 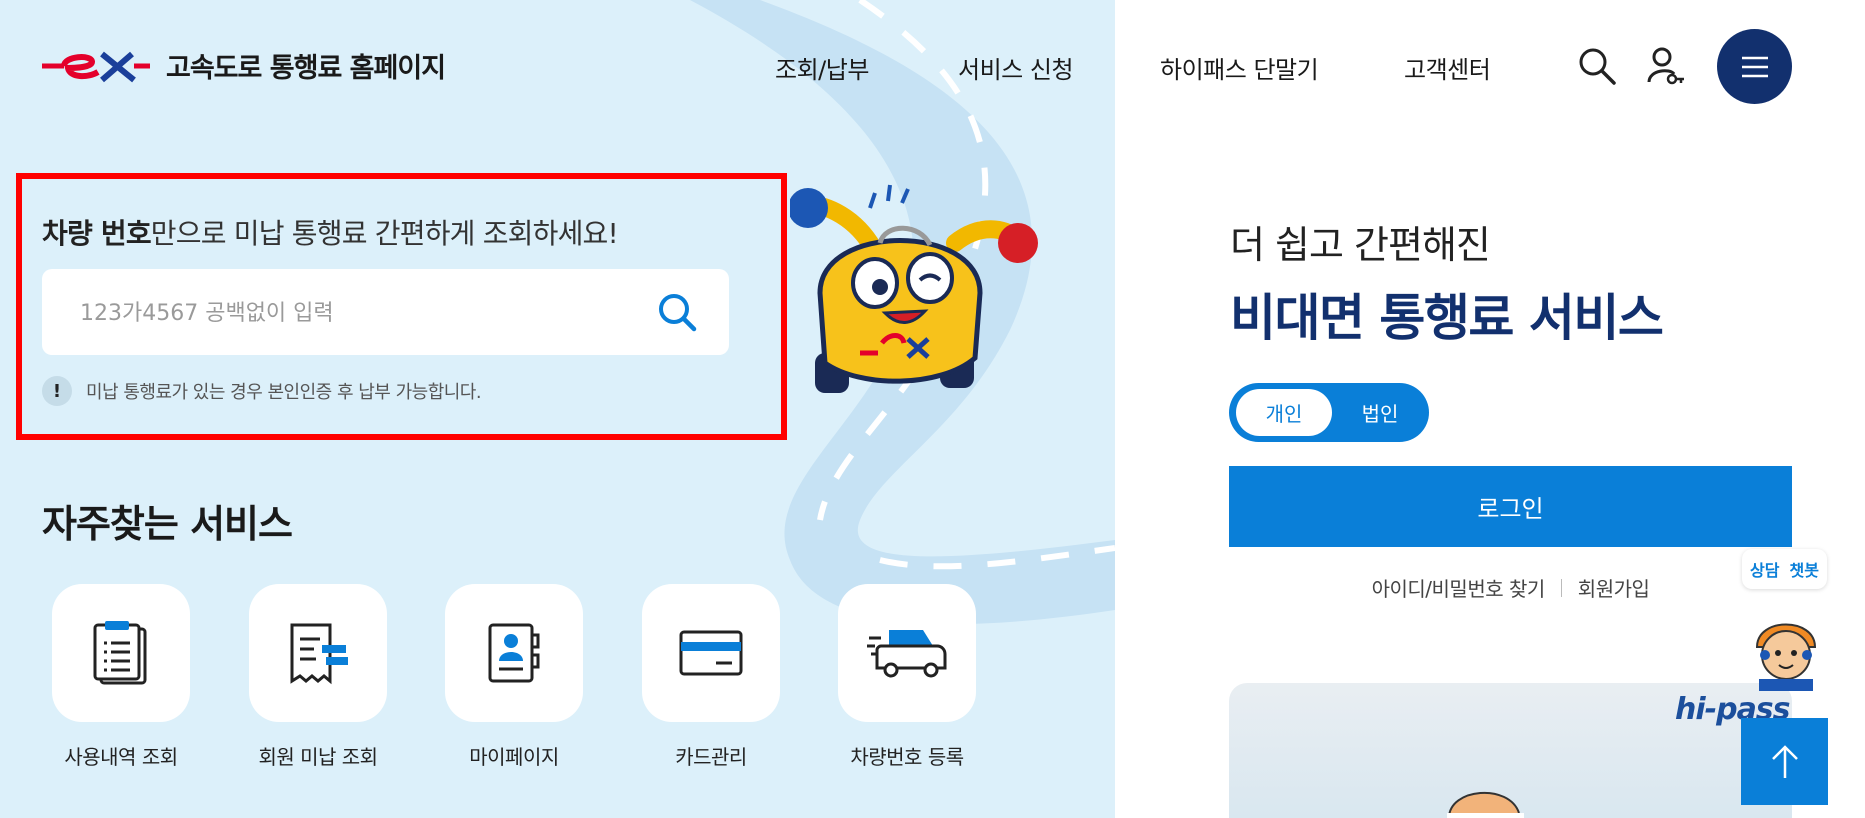 What do you see at coordinates (96, 66) in the screenshot?
I see `ex-logo-icon` at bounding box center [96, 66].